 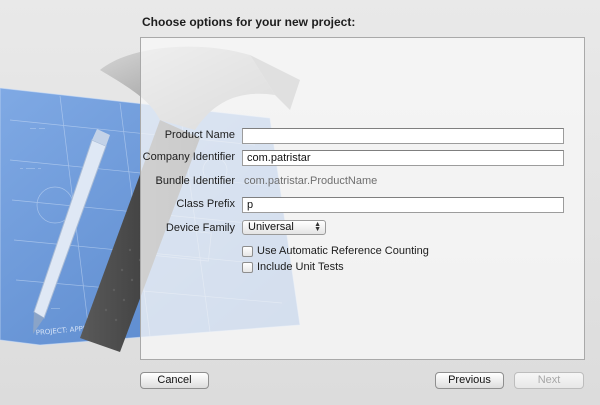 What do you see at coordinates (362, 228) in the screenshot?
I see `device-family-row: Device Family Universal ▲ ▼` at bounding box center [362, 228].